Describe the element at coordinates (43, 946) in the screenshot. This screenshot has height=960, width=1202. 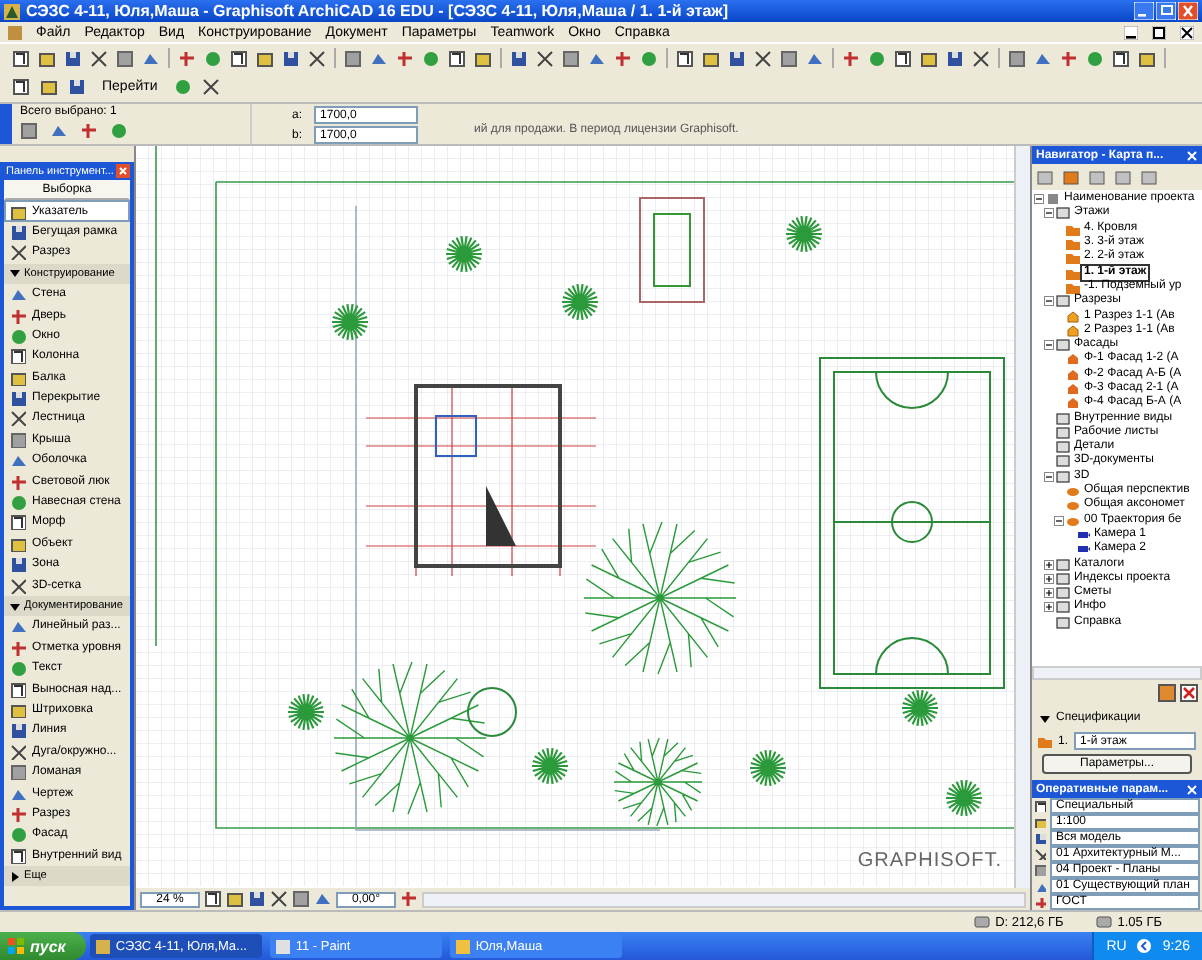
I see `start-button: пуск` at that location.